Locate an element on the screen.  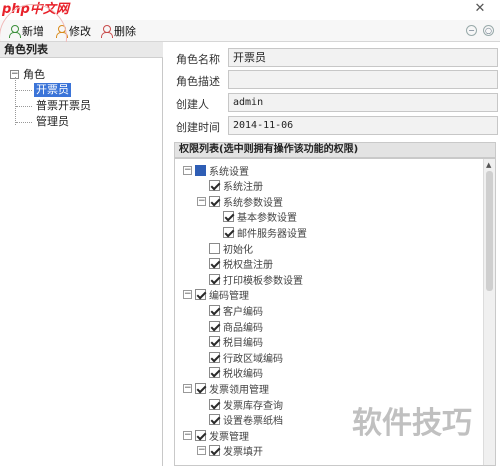
permission-label: 邮件服务器设置 is located at coordinates (272, 234).